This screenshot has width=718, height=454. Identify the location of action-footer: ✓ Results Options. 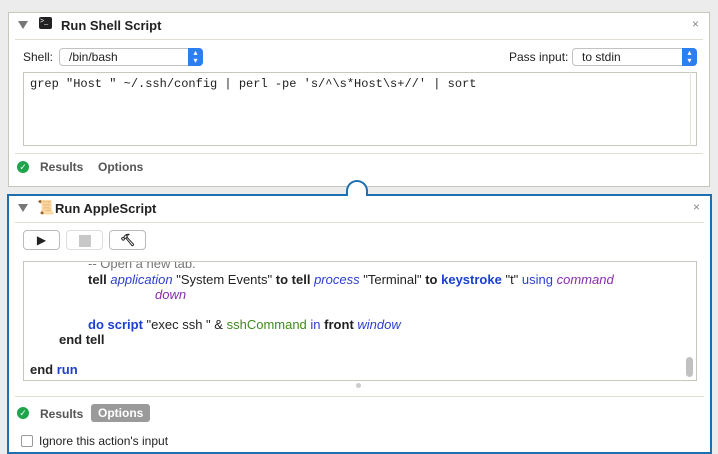
(359, 163).